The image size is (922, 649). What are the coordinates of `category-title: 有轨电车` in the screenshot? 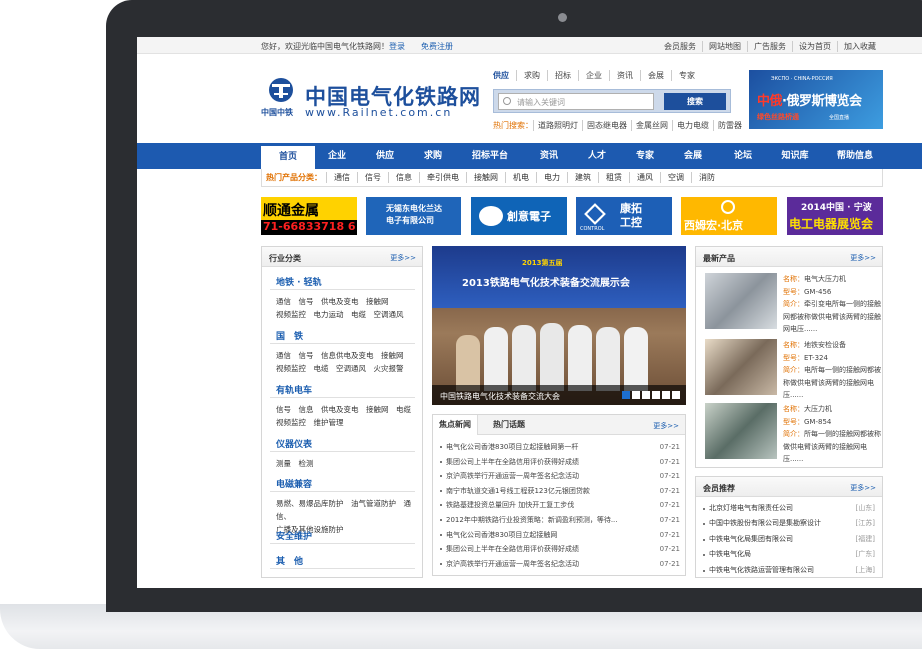 It's located at (342, 390).